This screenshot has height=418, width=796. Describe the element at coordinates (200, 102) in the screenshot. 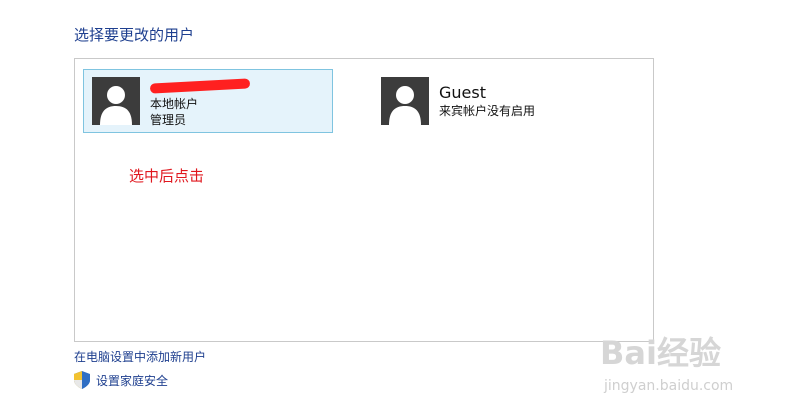

I see `user-info: 本地帐户 管理员` at that location.